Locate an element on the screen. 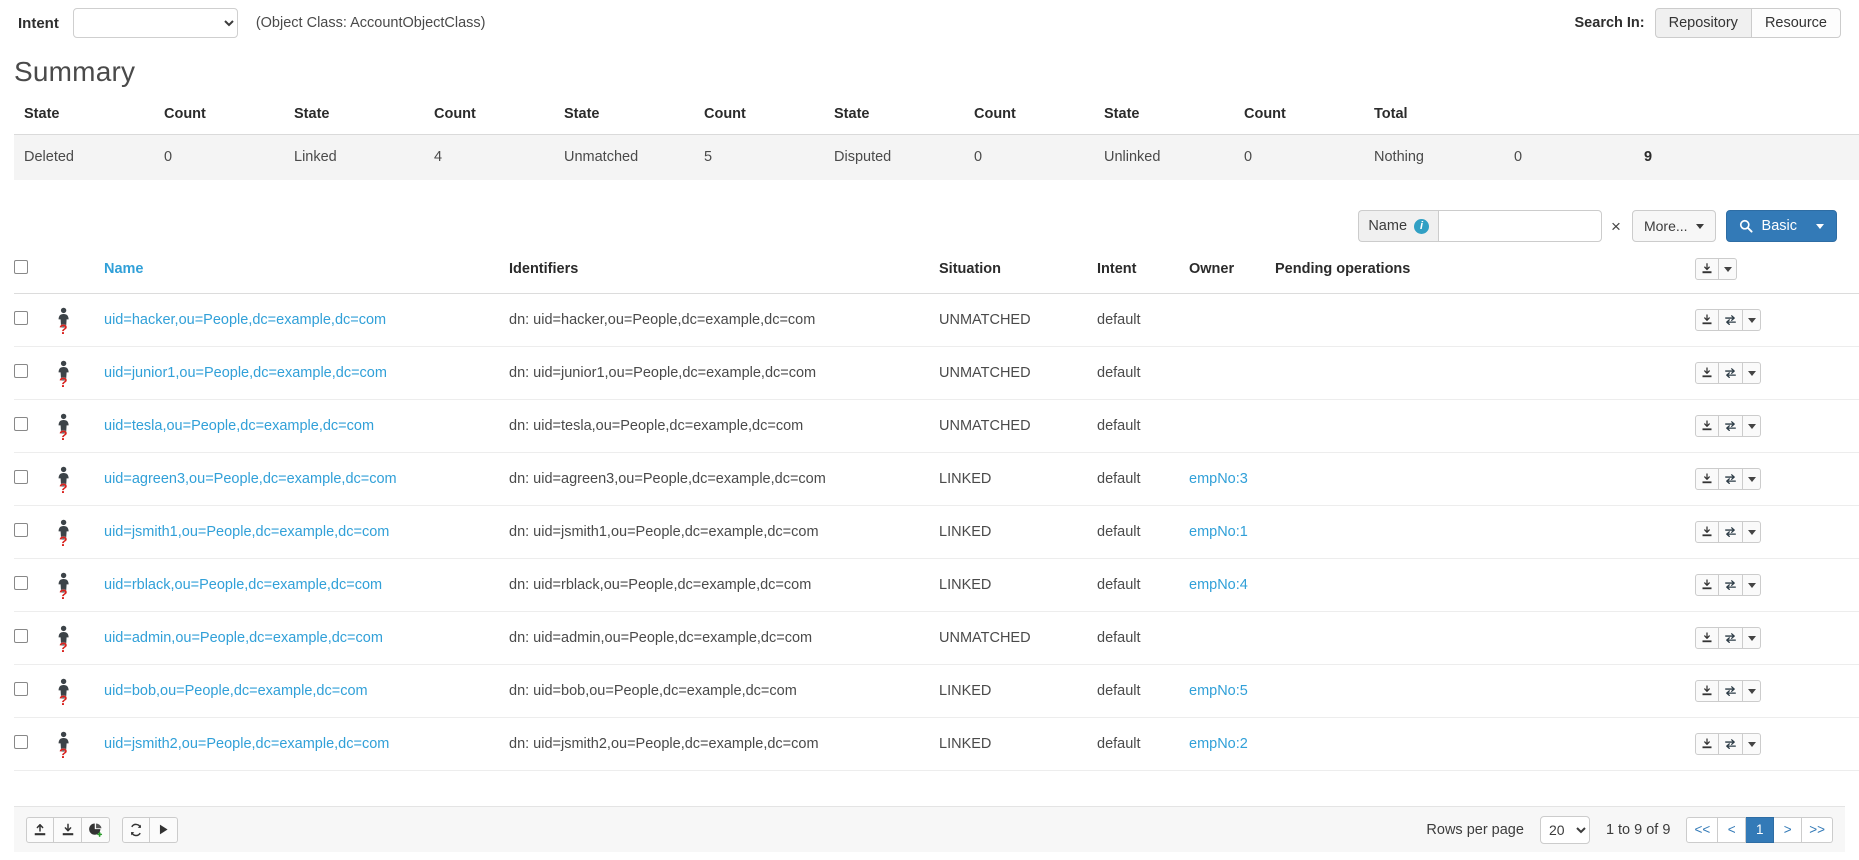  import-button is located at coordinates (68, 829).